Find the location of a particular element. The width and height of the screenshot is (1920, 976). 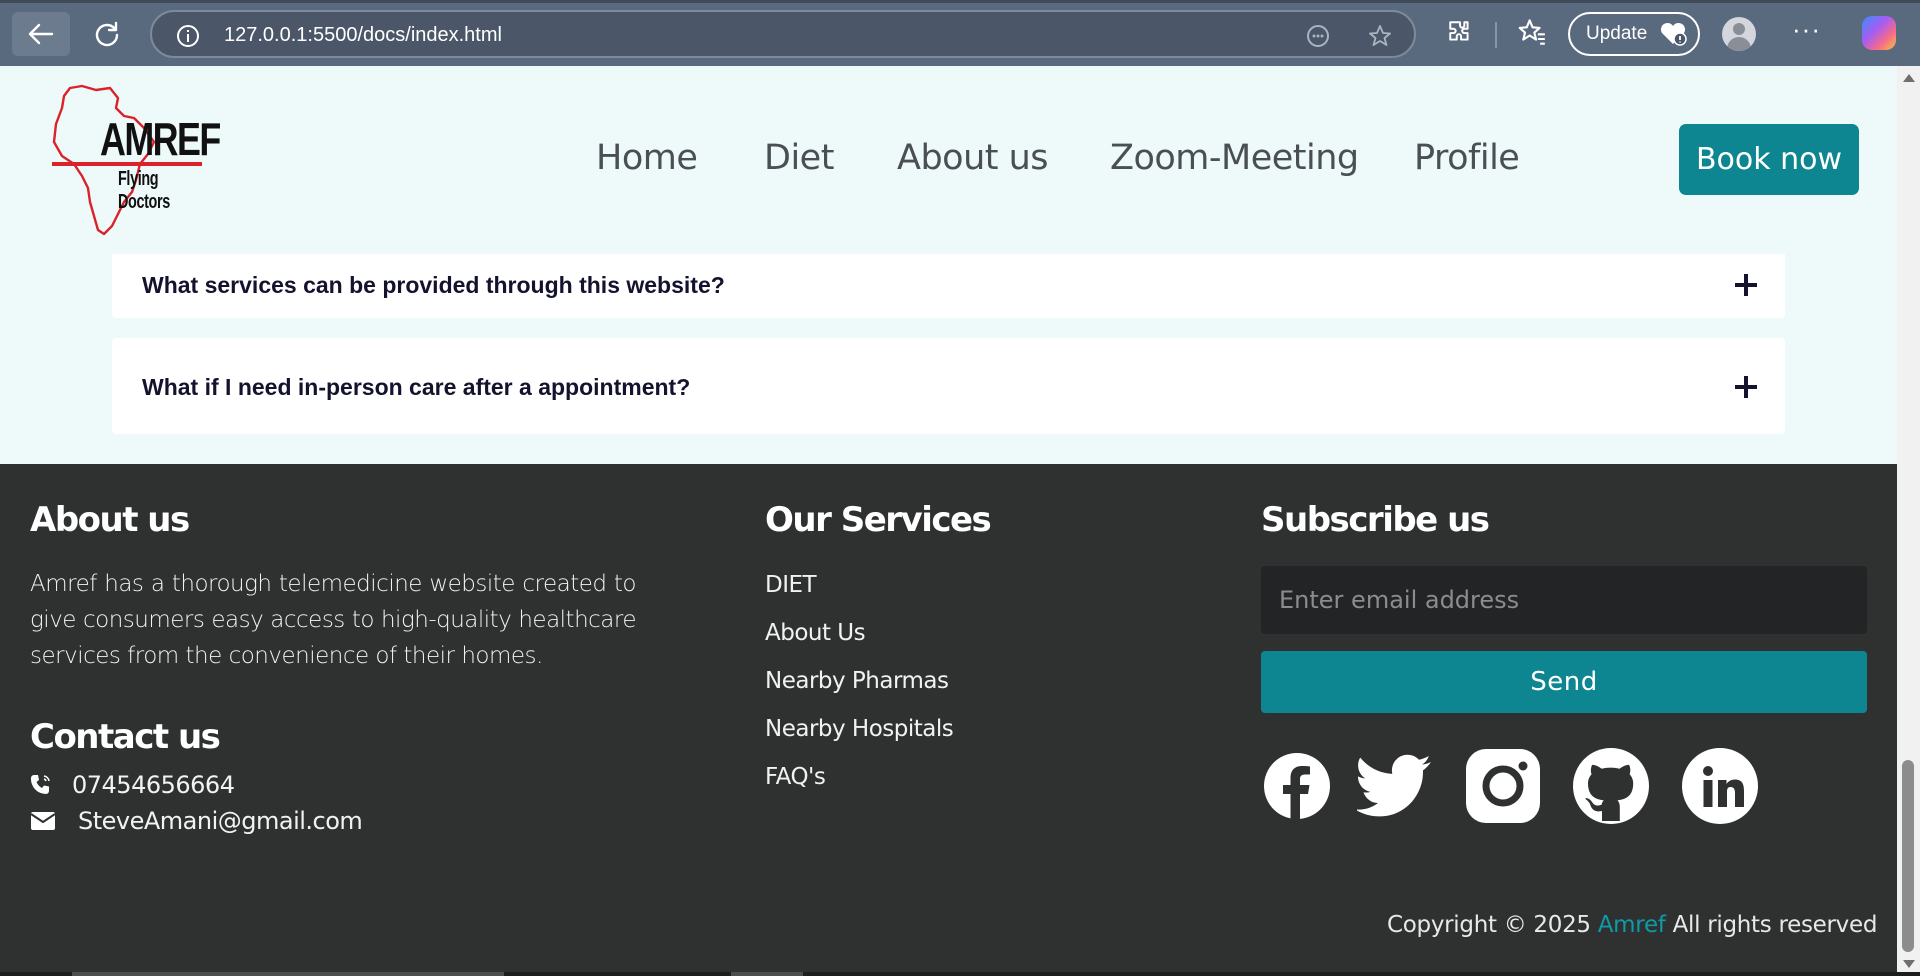

nav-profile: Profile is located at coordinates (1467, 158).